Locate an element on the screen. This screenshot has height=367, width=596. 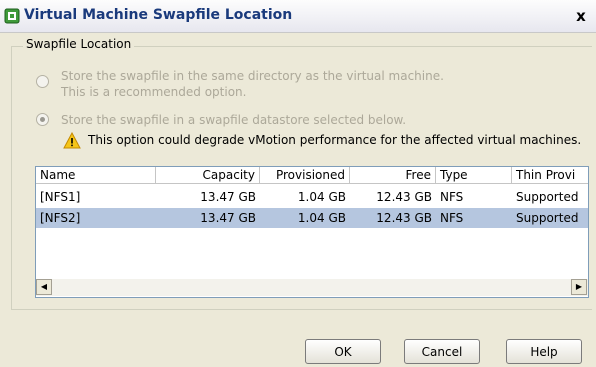
cell-name: [NFS1] is located at coordinates (60, 197).